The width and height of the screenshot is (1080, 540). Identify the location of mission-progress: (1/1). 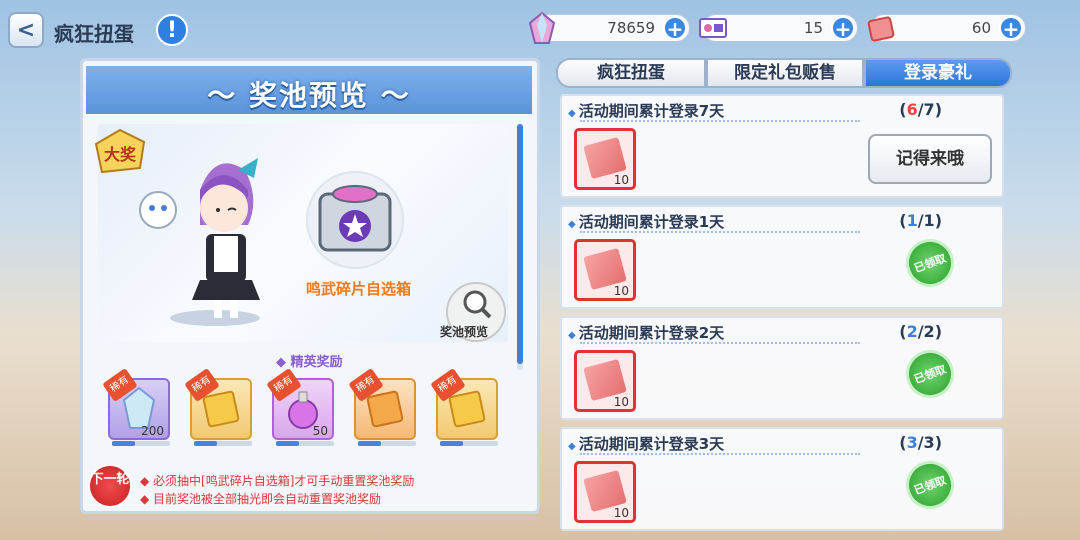
(920, 220).